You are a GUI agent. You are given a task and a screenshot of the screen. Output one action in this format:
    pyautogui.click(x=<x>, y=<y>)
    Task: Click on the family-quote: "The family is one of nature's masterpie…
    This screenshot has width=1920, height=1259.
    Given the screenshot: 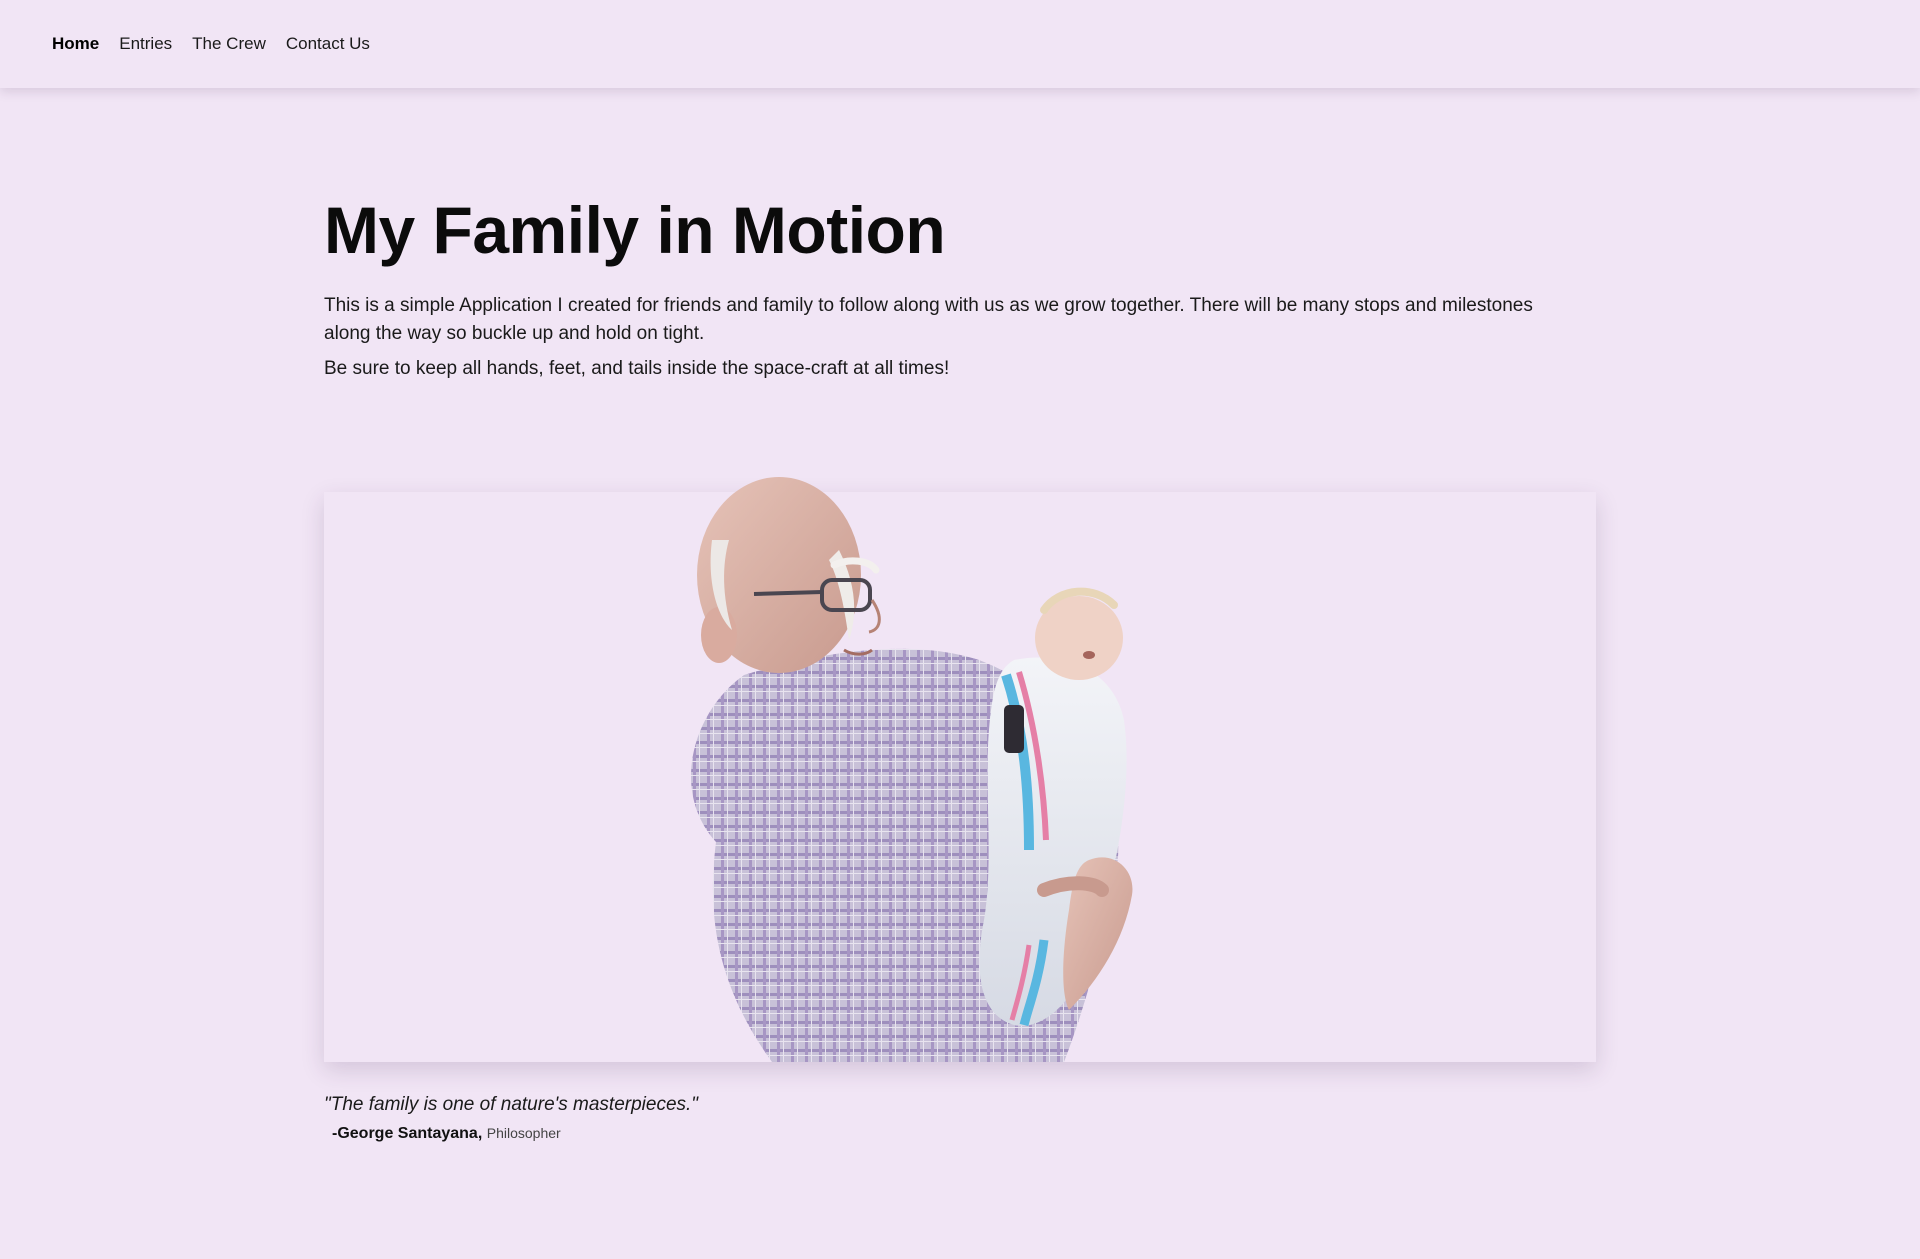 What is the action you would take?
    pyautogui.click(x=511, y=1104)
    